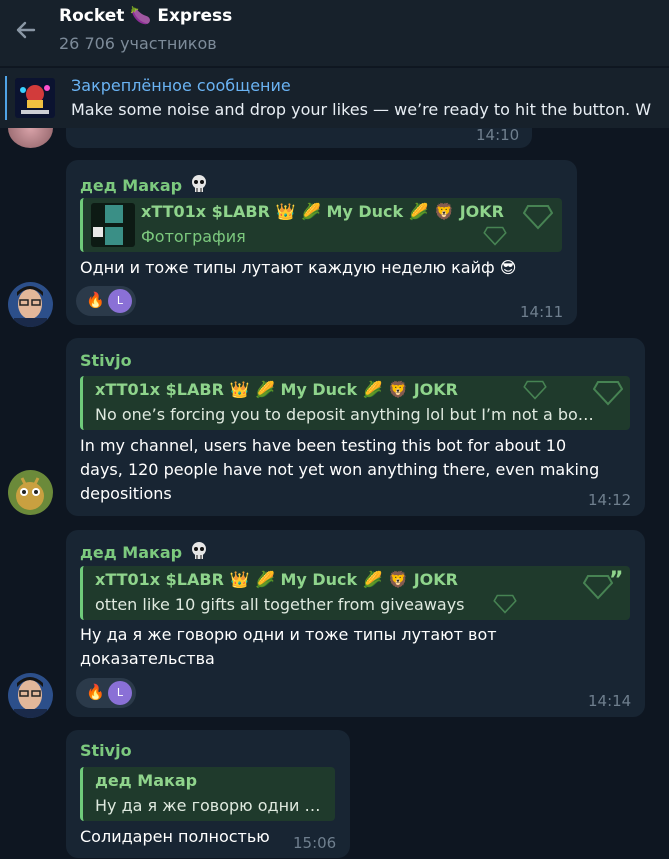 Image resolution: width=669 pixels, height=859 pixels. What do you see at coordinates (147, 658) in the screenshot?
I see `message-text-line: доказательства` at bounding box center [147, 658].